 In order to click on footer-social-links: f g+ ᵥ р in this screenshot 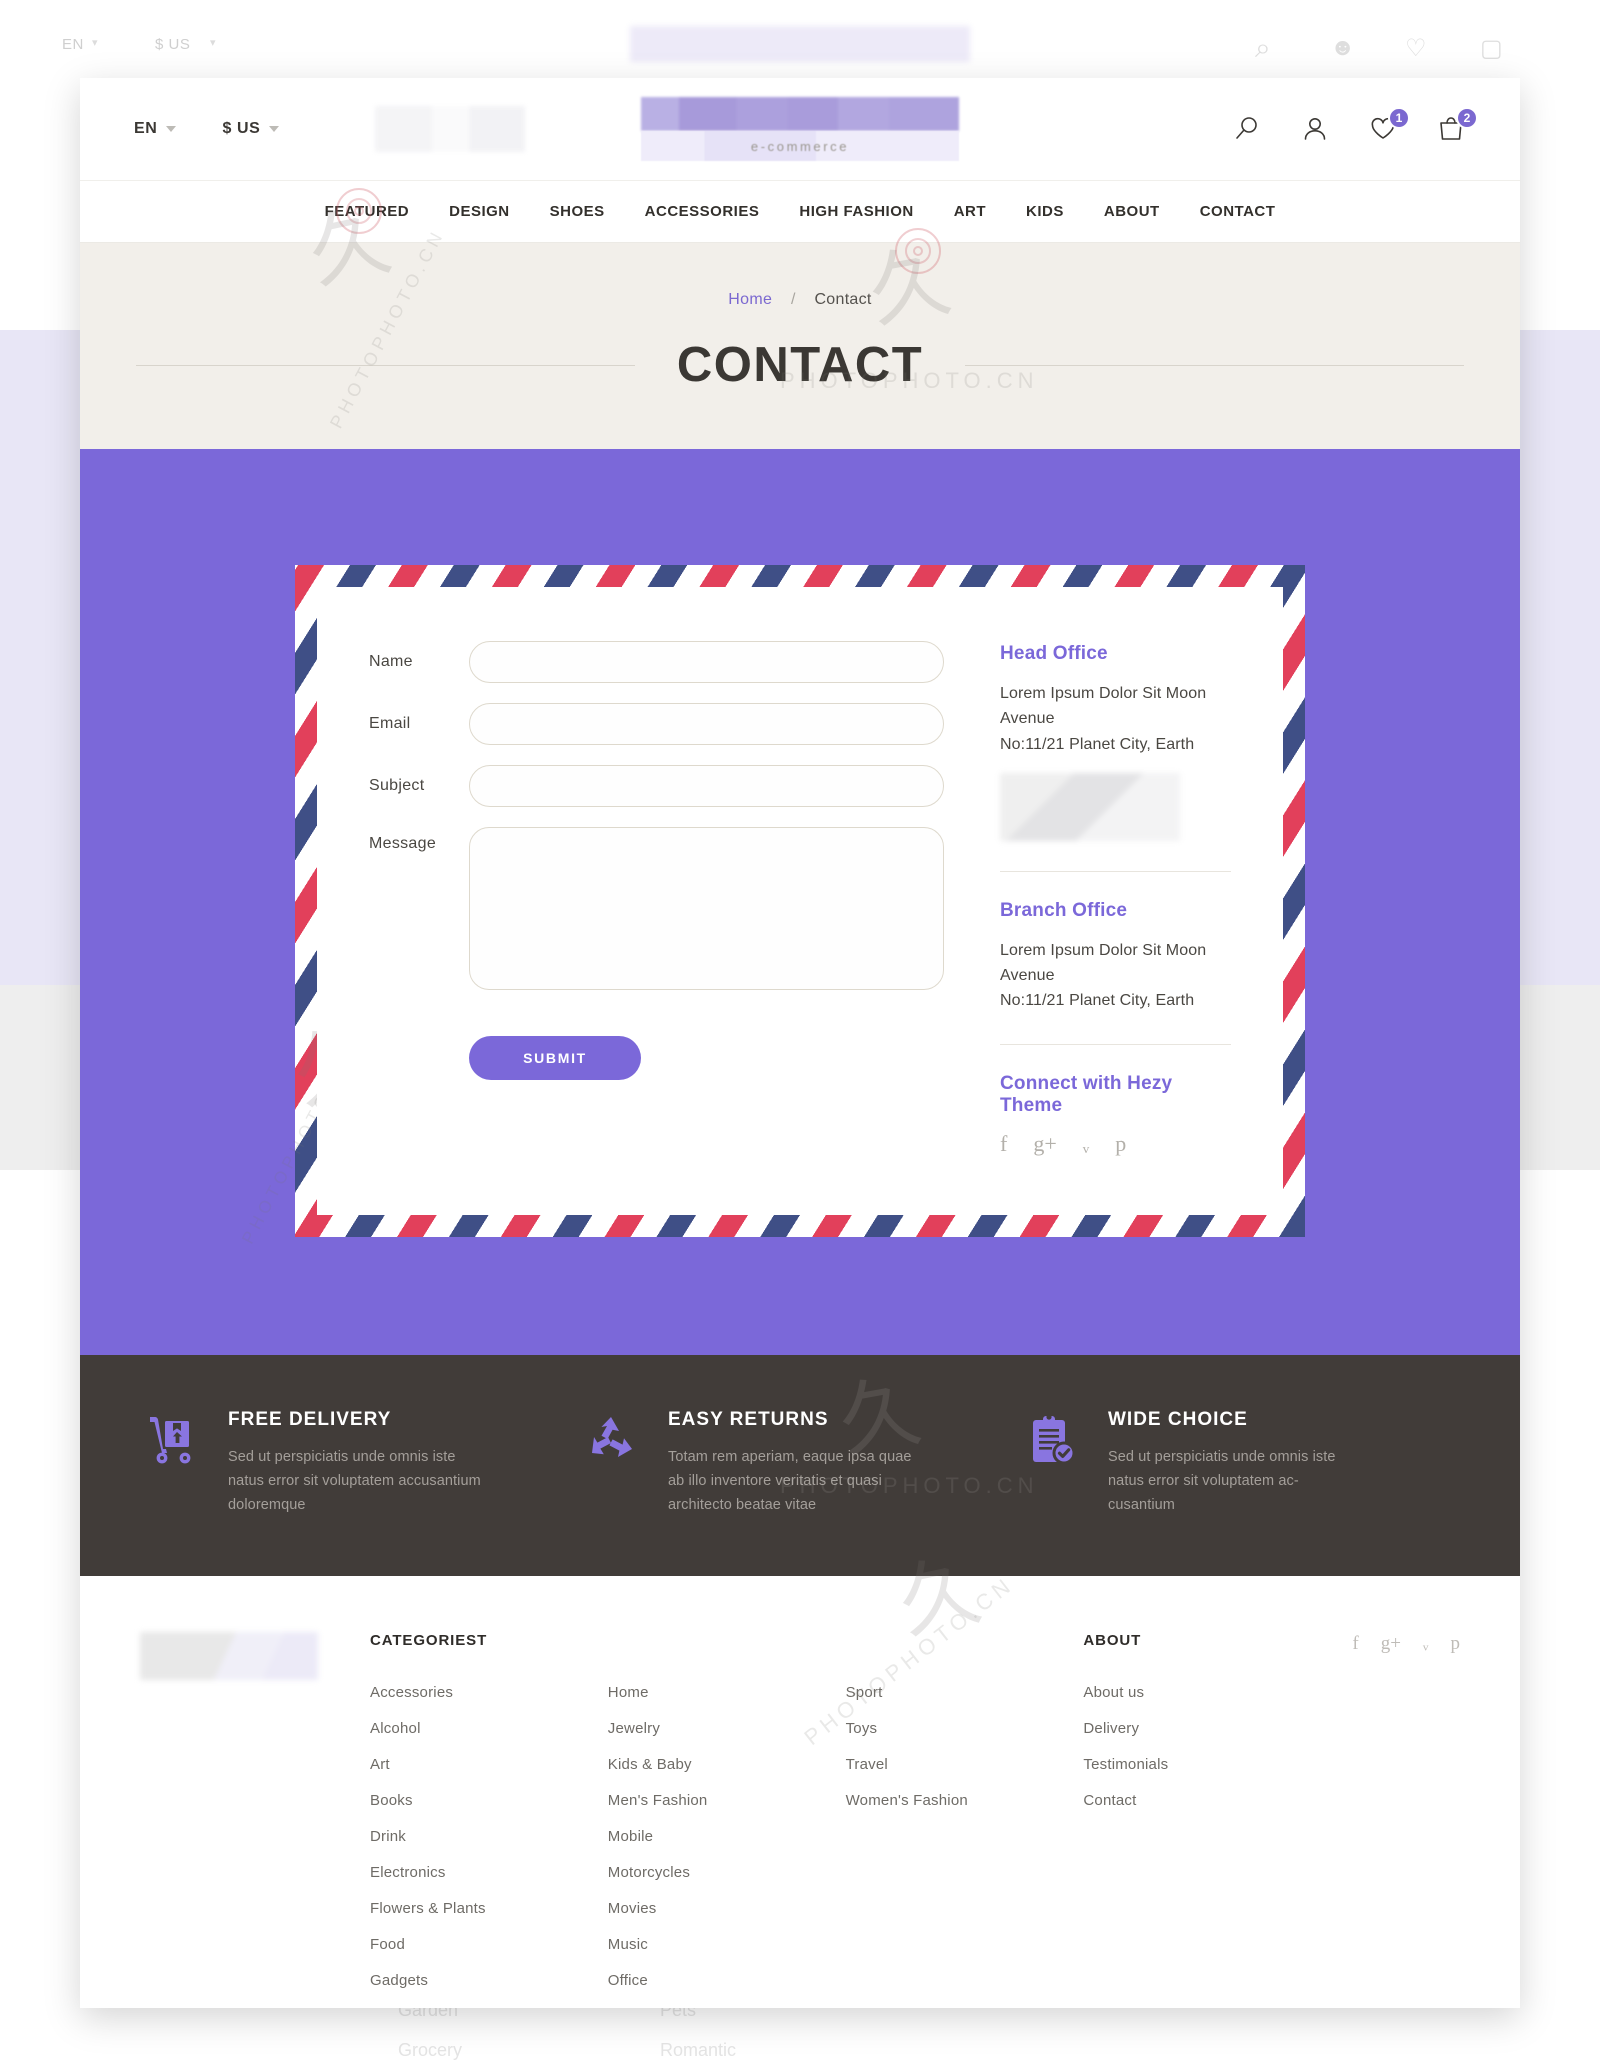, I will do `click(1385, 1820)`.